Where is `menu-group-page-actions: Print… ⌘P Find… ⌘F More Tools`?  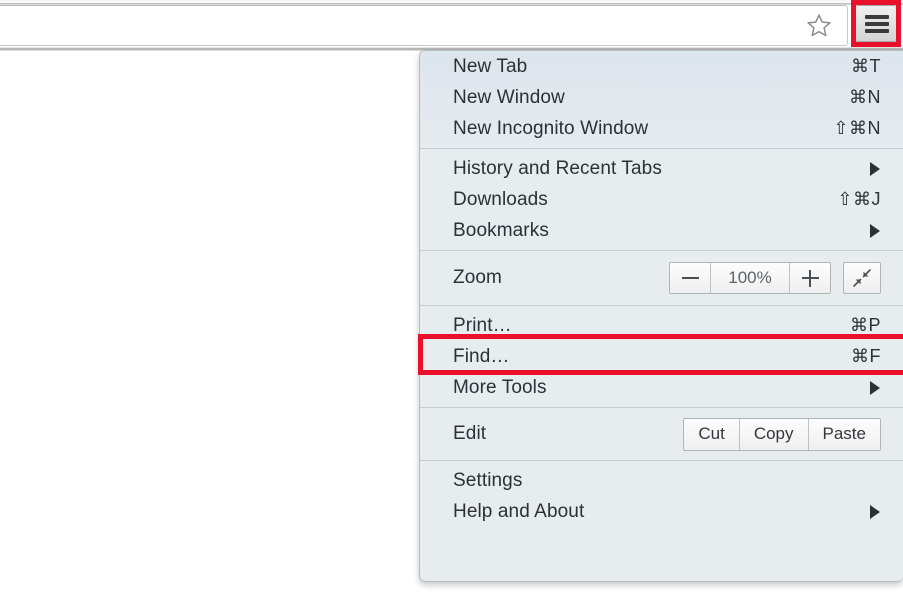
menu-group-page-actions: Print… ⌘P Find… ⌘F More Tools is located at coordinates (661, 356).